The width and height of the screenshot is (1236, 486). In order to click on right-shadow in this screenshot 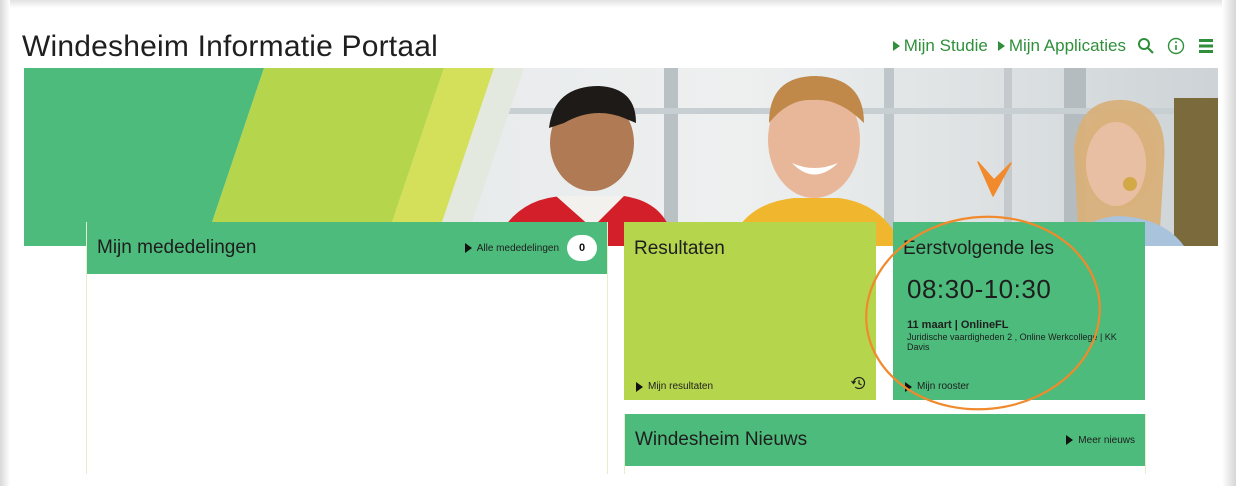, I will do `click(1229, 243)`.